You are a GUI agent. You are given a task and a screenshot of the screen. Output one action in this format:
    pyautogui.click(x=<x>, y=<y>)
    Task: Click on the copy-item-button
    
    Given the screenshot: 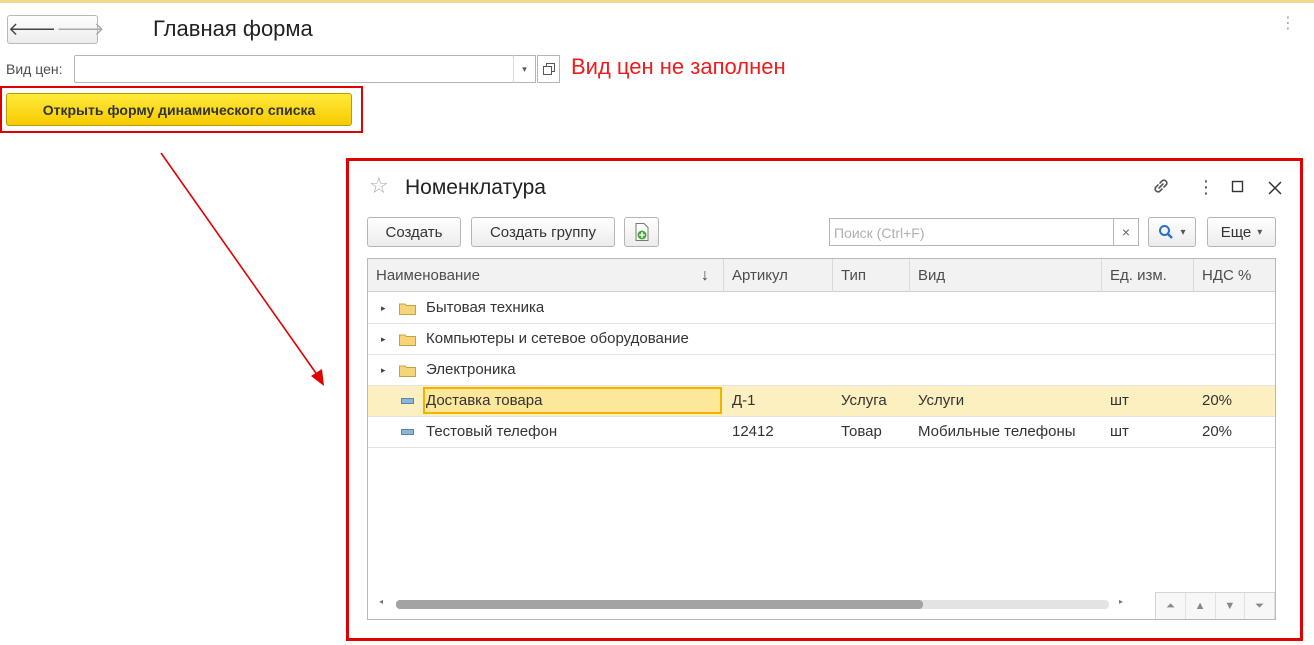 What is the action you would take?
    pyautogui.click(x=641, y=232)
    